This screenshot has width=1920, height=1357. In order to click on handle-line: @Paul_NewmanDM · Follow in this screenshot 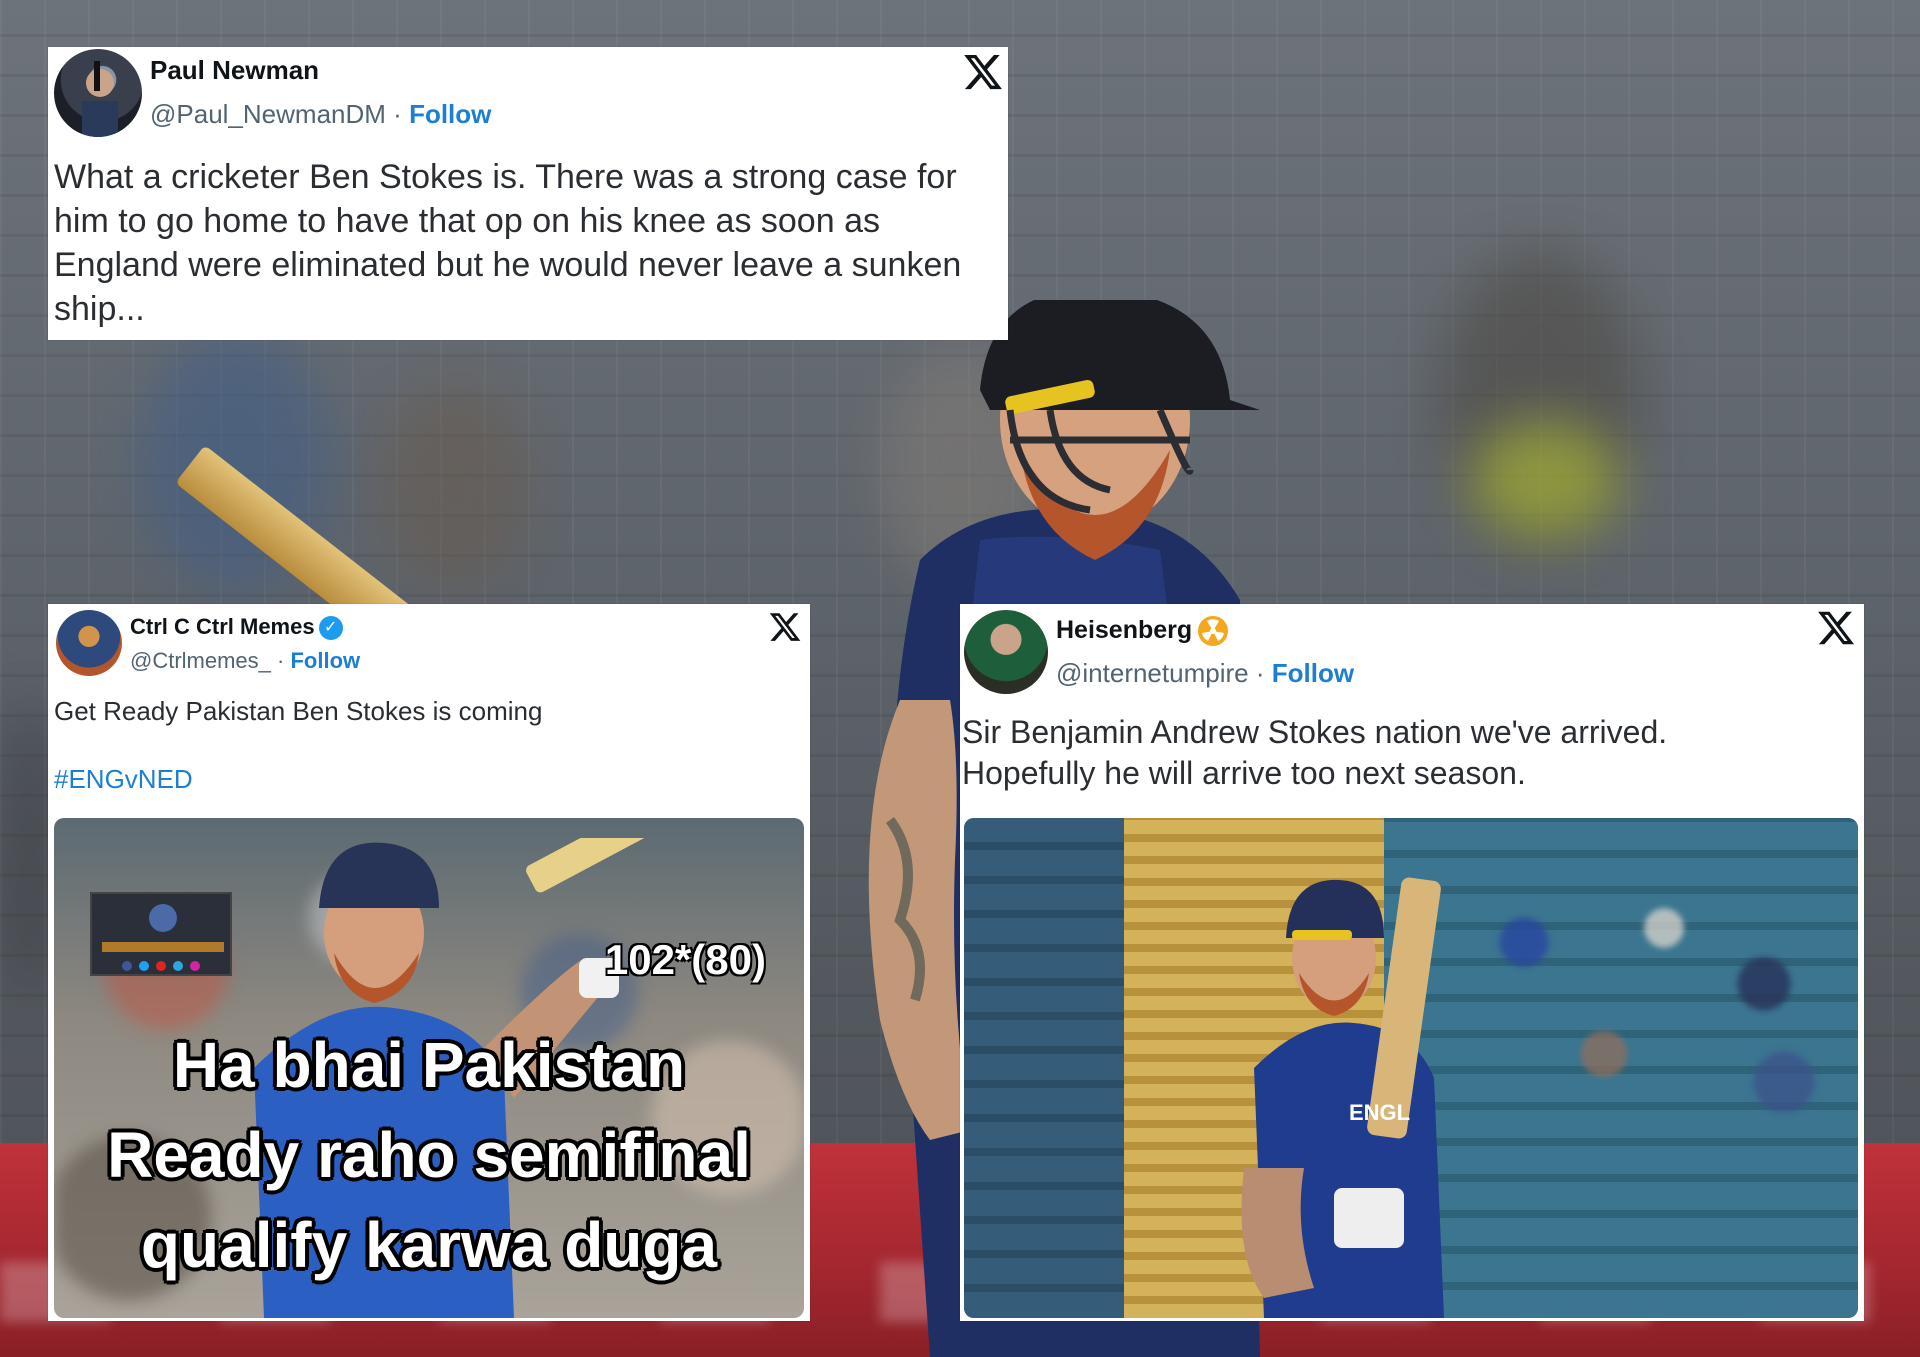, I will do `click(320, 114)`.